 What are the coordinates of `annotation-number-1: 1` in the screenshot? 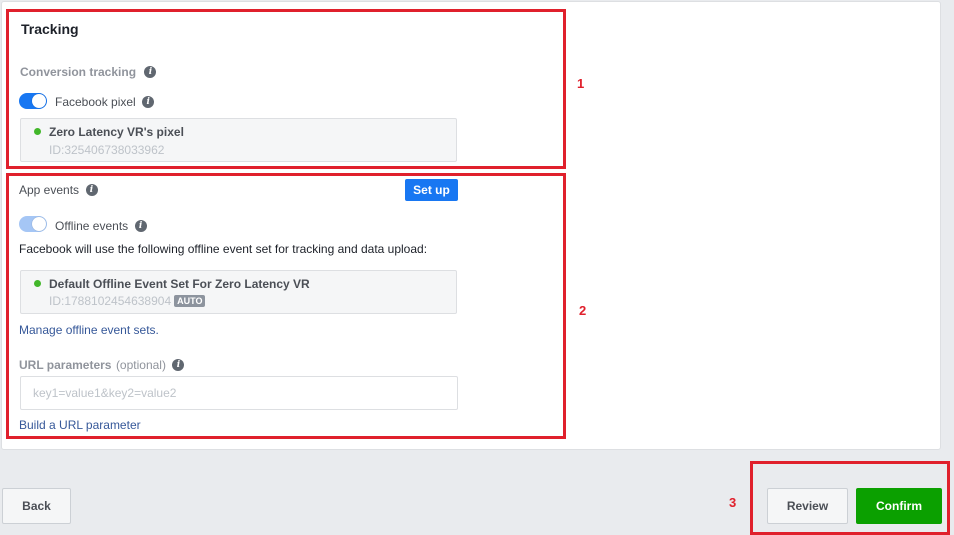 It's located at (581, 83).